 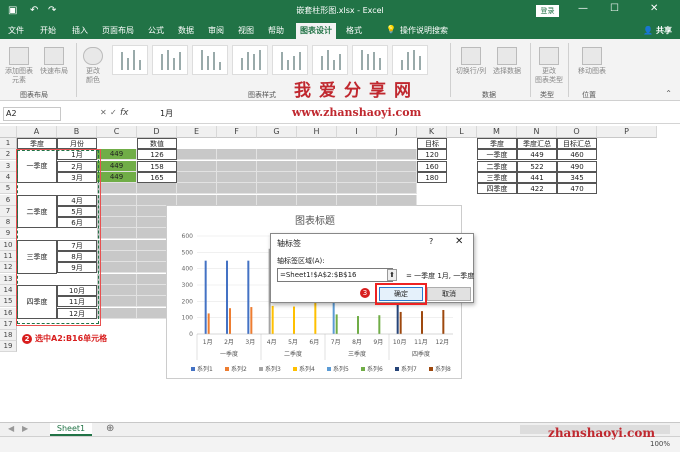 What do you see at coordinates (449, 294) in the screenshot?
I see `cancel-button: 取消` at bounding box center [449, 294].